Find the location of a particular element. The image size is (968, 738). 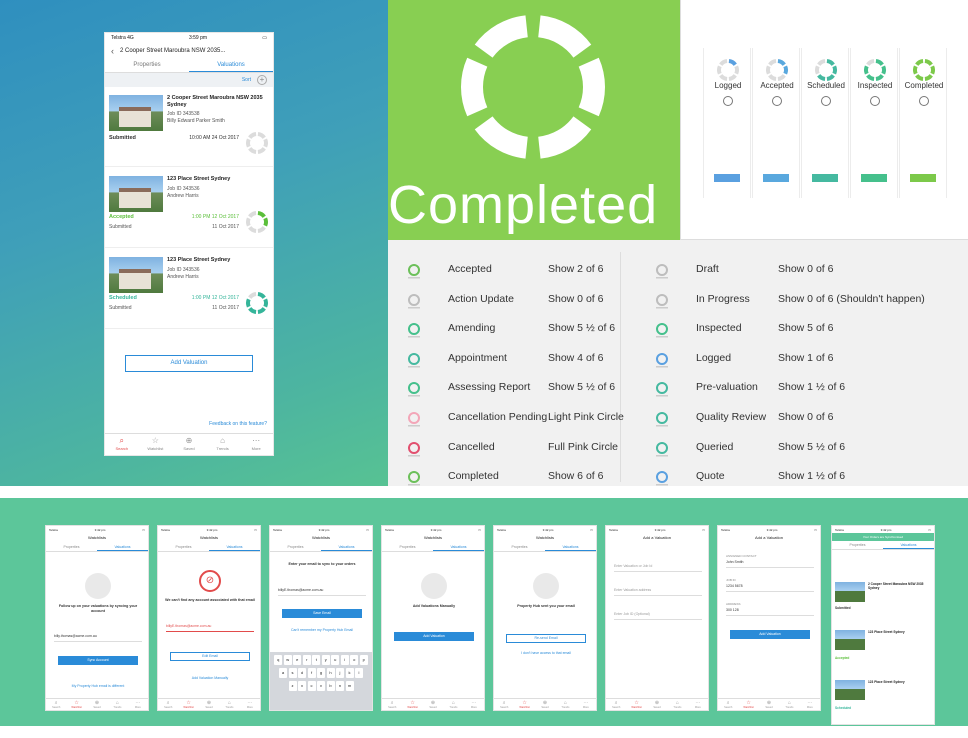

back-chevron-icon: ‹ is located at coordinates (112, 51).